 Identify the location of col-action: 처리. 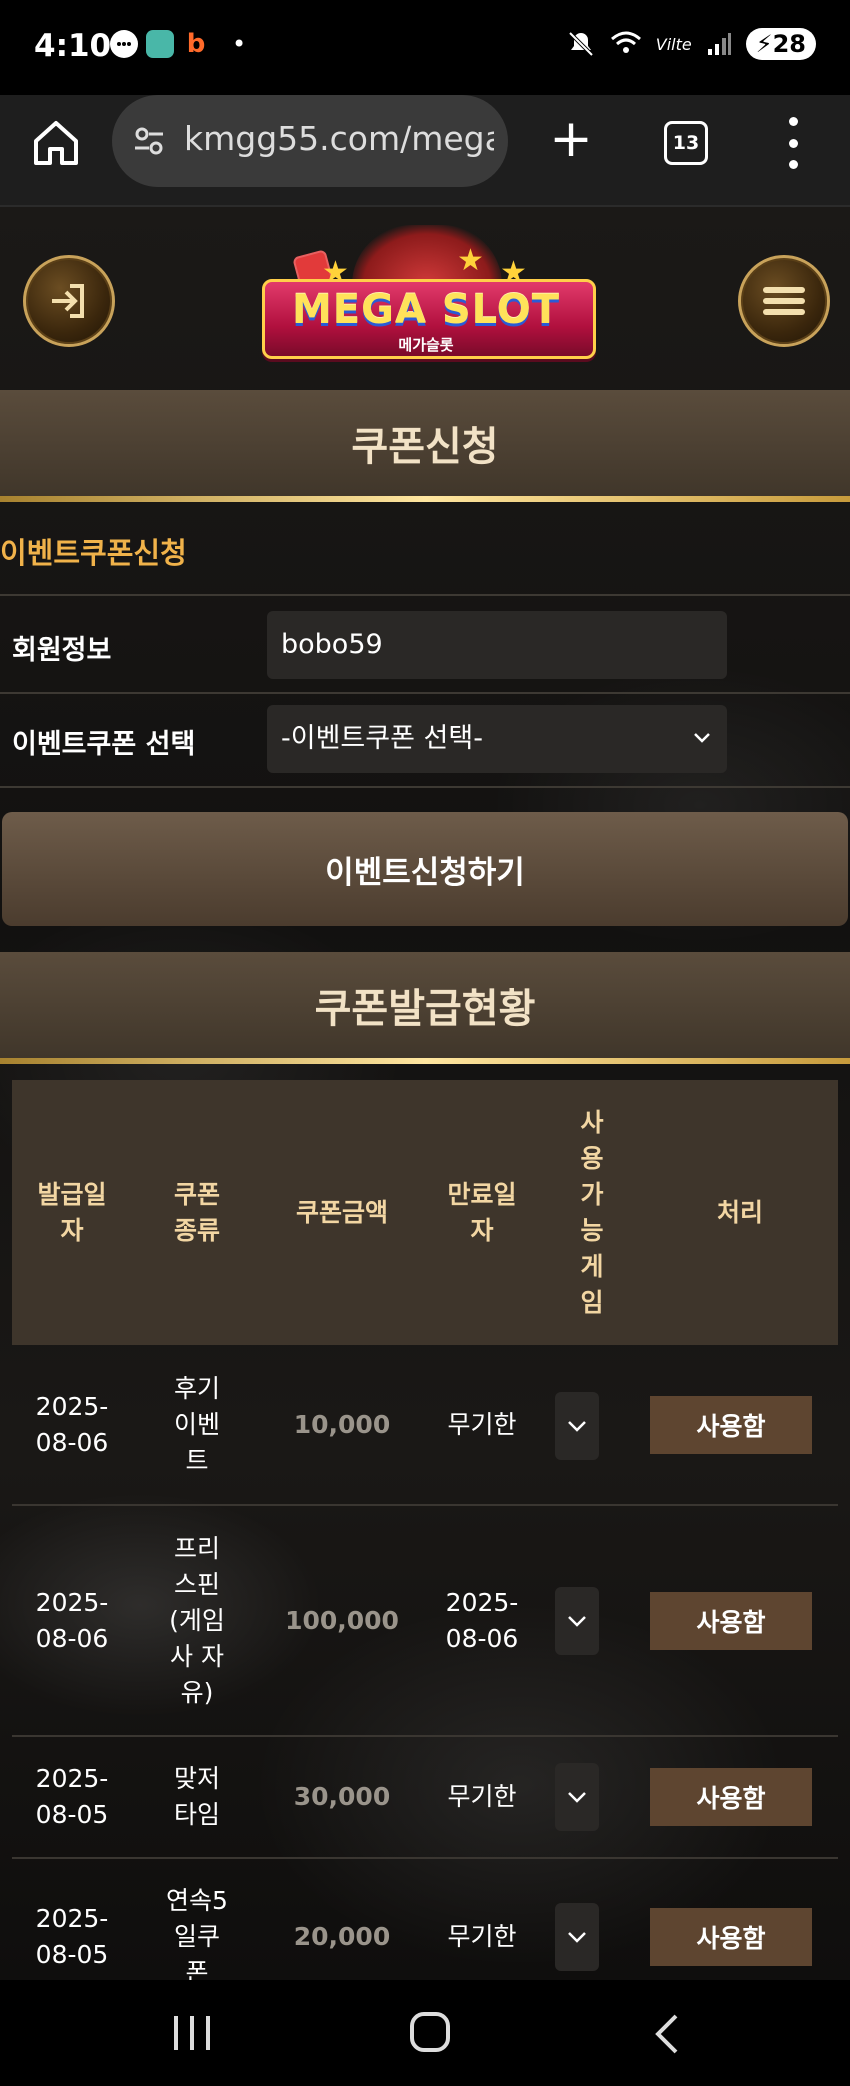
(739, 1212).